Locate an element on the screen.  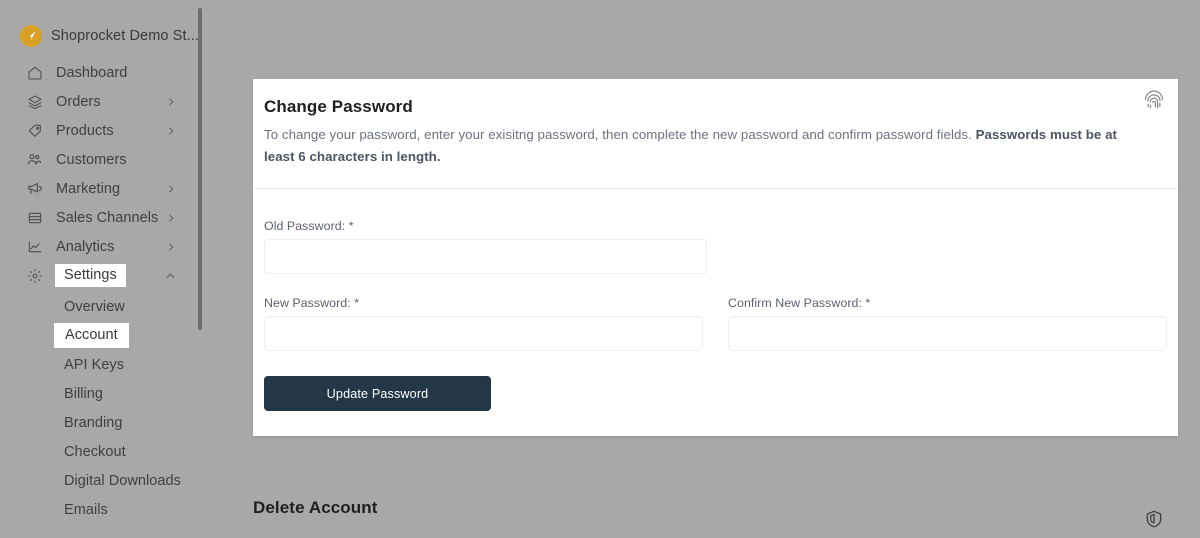
sidebar-item-label: Dashboard is located at coordinates (92, 72).